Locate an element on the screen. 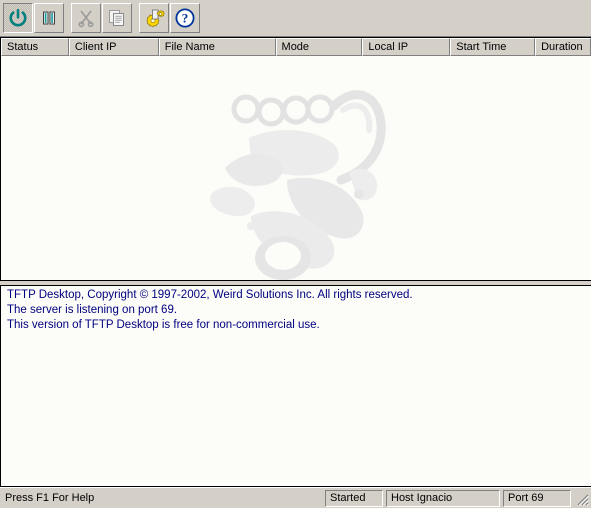 The width and height of the screenshot is (591, 510). copy-button is located at coordinates (117, 18).